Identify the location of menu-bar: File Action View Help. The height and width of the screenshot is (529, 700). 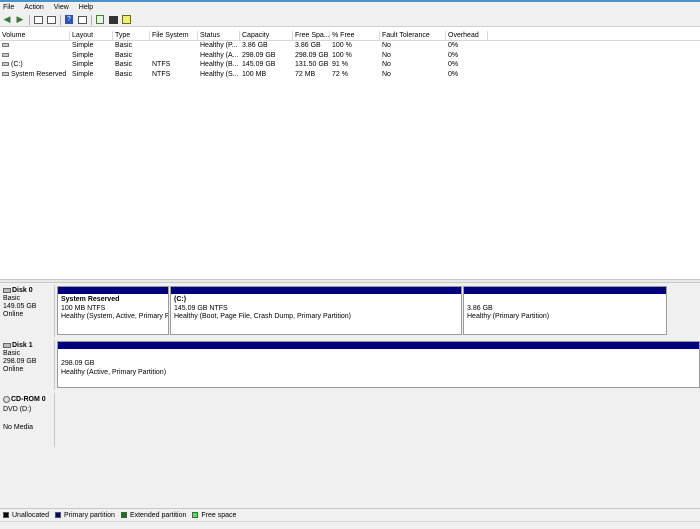
(350, 7).